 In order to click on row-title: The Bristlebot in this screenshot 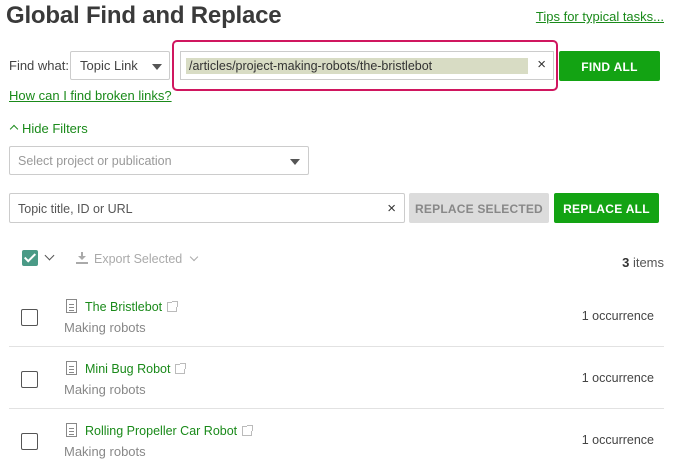, I will do `click(124, 307)`.